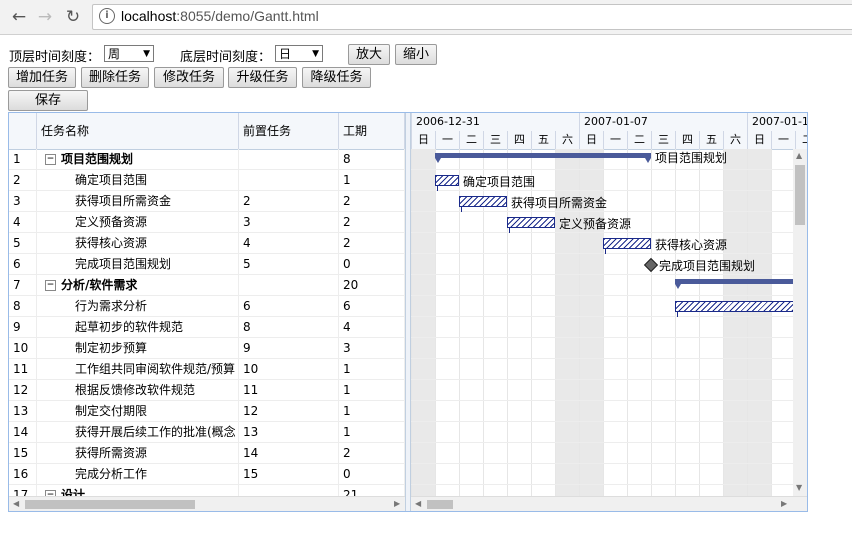 This screenshot has height=542, width=852. What do you see at coordinates (369, 54) in the screenshot?
I see `zoom-in-button: 放大` at bounding box center [369, 54].